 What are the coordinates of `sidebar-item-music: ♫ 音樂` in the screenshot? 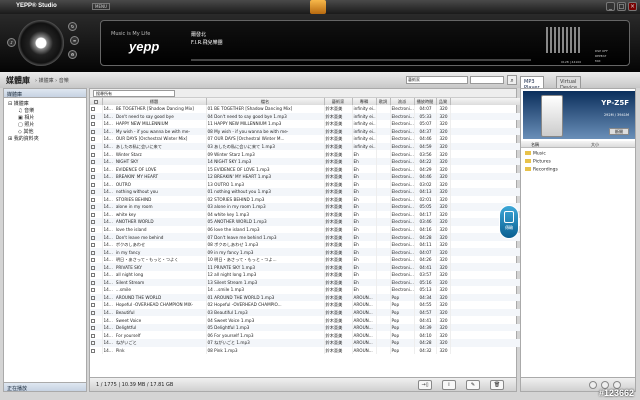 It's located at (45, 110).